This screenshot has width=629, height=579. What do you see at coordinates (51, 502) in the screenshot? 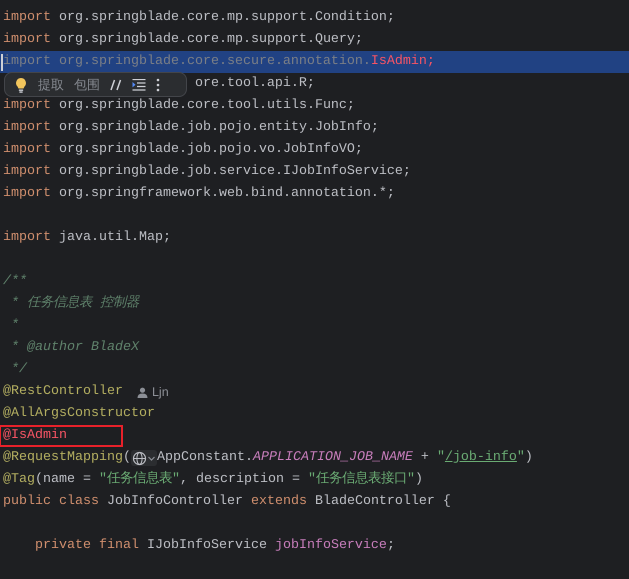
I see `keyword: public class` at bounding box center [51, 502].